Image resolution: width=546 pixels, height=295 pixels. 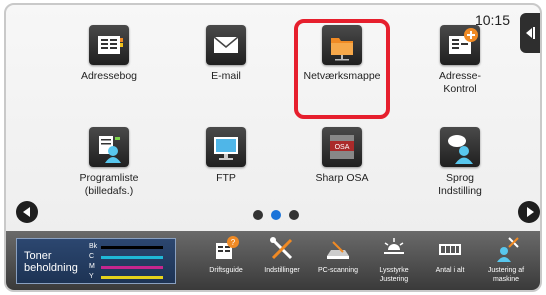 I want to click on settings-button: Indstillinger, so click(x=282, y=254).